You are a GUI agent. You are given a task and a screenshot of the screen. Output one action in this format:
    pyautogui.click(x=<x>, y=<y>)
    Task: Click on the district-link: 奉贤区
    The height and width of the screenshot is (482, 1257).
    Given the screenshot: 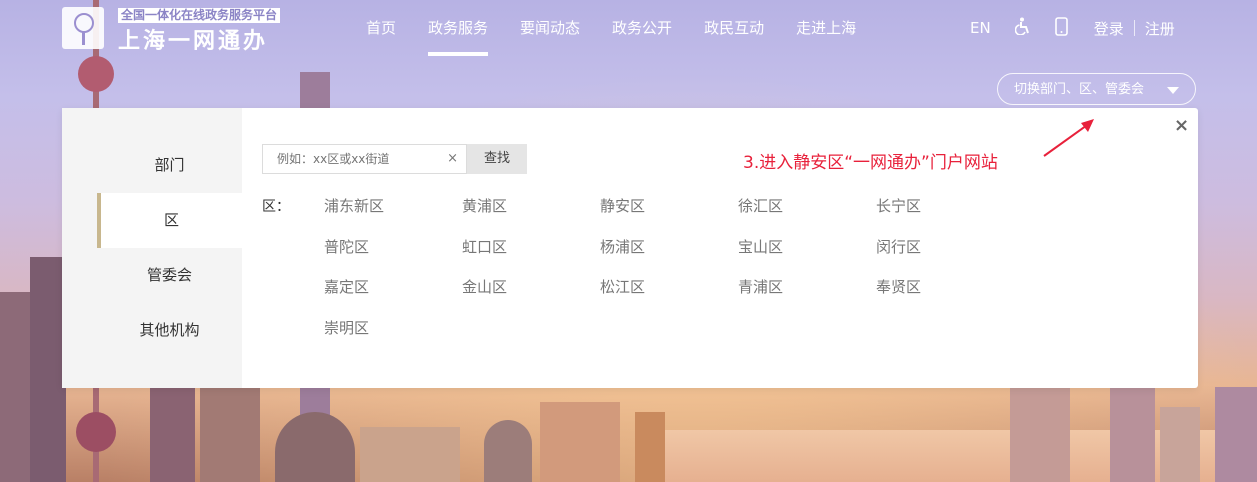 What is the action you would take?
    pyautogui.click(x=945, y=295)
    